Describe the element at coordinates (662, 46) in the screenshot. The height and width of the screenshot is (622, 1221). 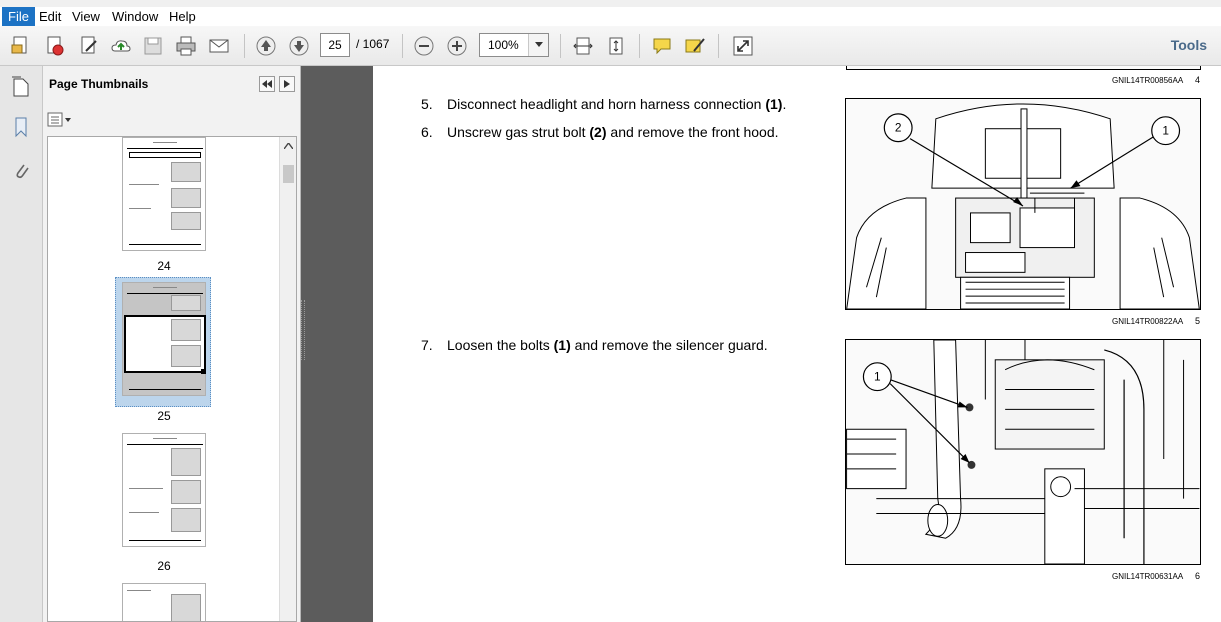
I see `comment-icon` at that location.